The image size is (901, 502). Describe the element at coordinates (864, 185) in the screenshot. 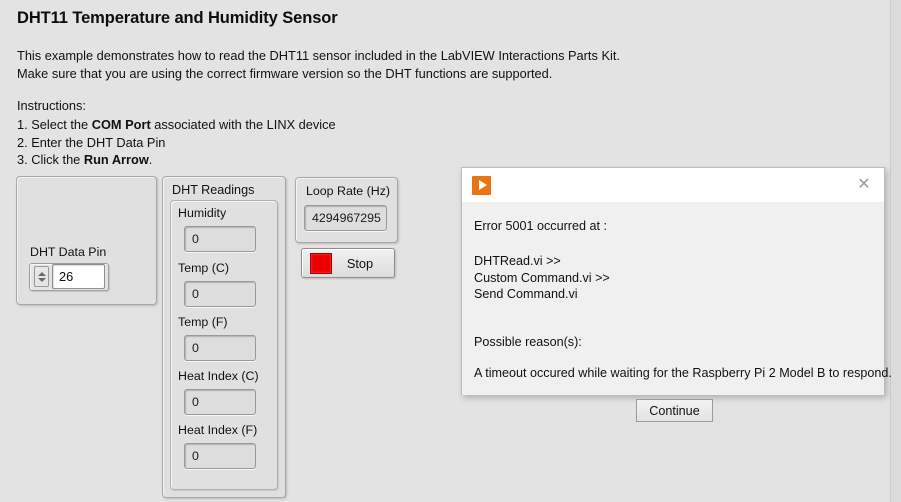

I see `close-icon: ✕` at that location.